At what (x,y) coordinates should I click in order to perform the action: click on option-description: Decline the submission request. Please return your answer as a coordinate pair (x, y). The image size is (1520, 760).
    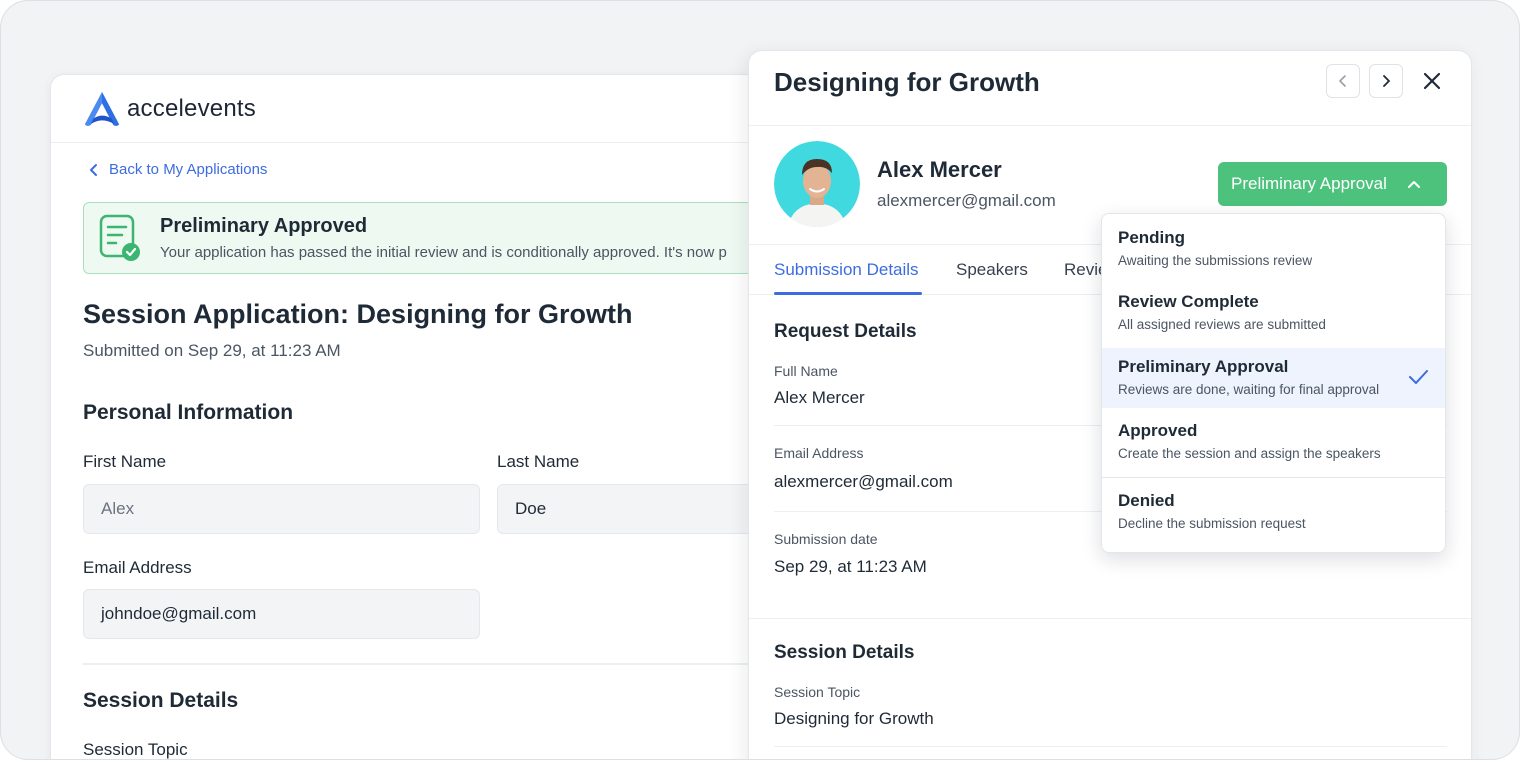
    Looking at the image, I should click on (1212, 523).